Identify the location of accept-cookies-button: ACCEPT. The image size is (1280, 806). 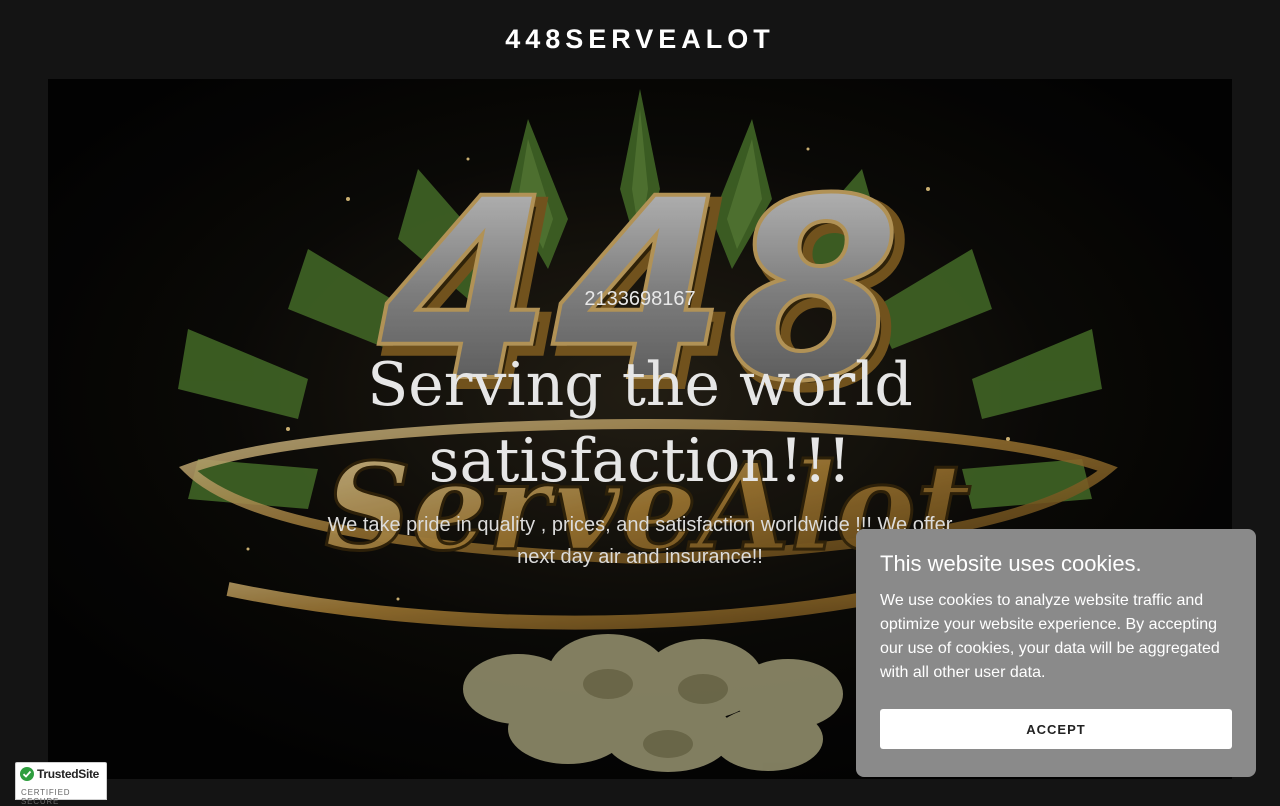
(1056, 729).